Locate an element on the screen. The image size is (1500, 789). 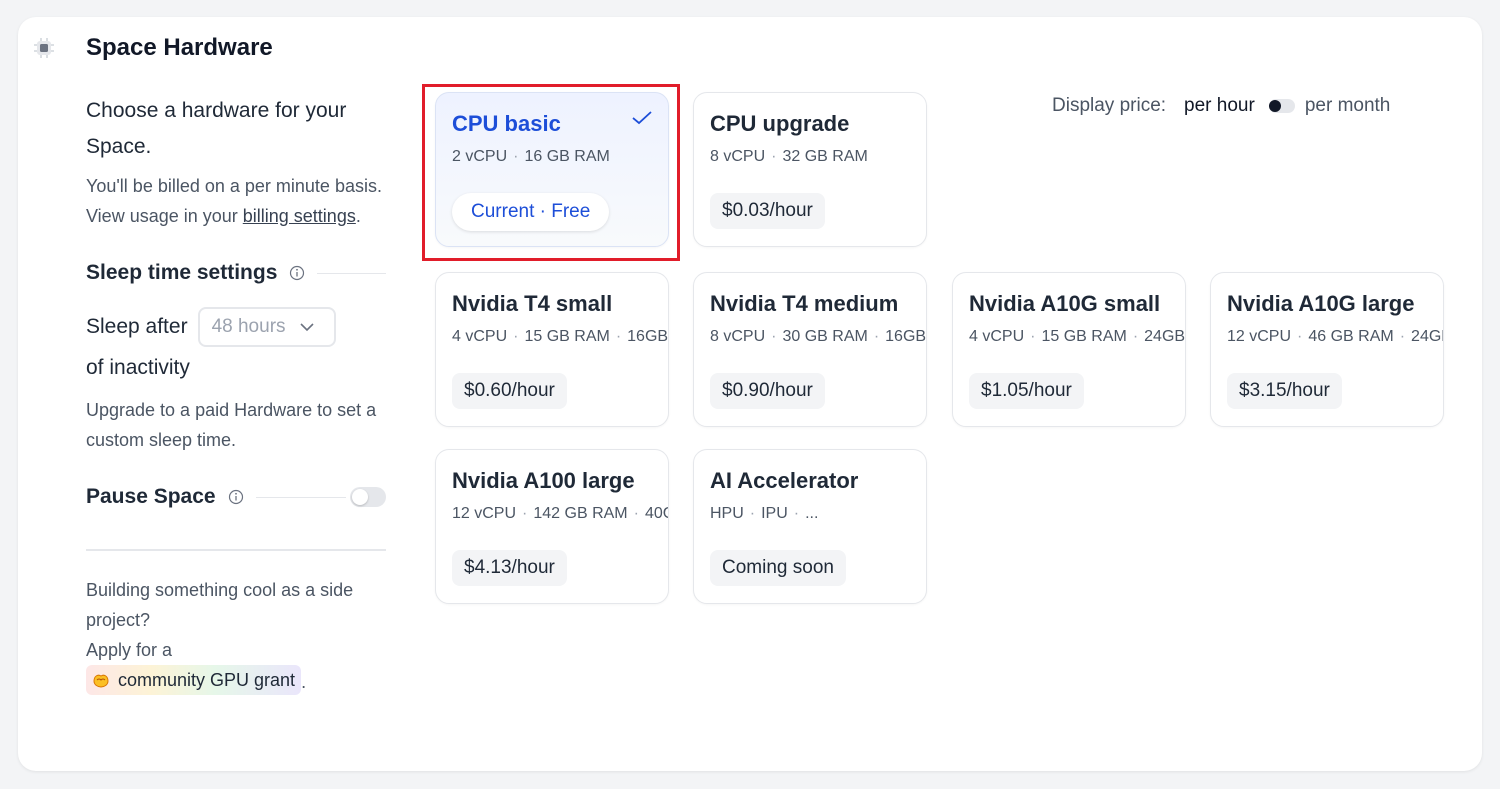
hardware-specs: 4 vCPU·15 GB RAM·16GB VRAM is located at coordinates (560, 337).